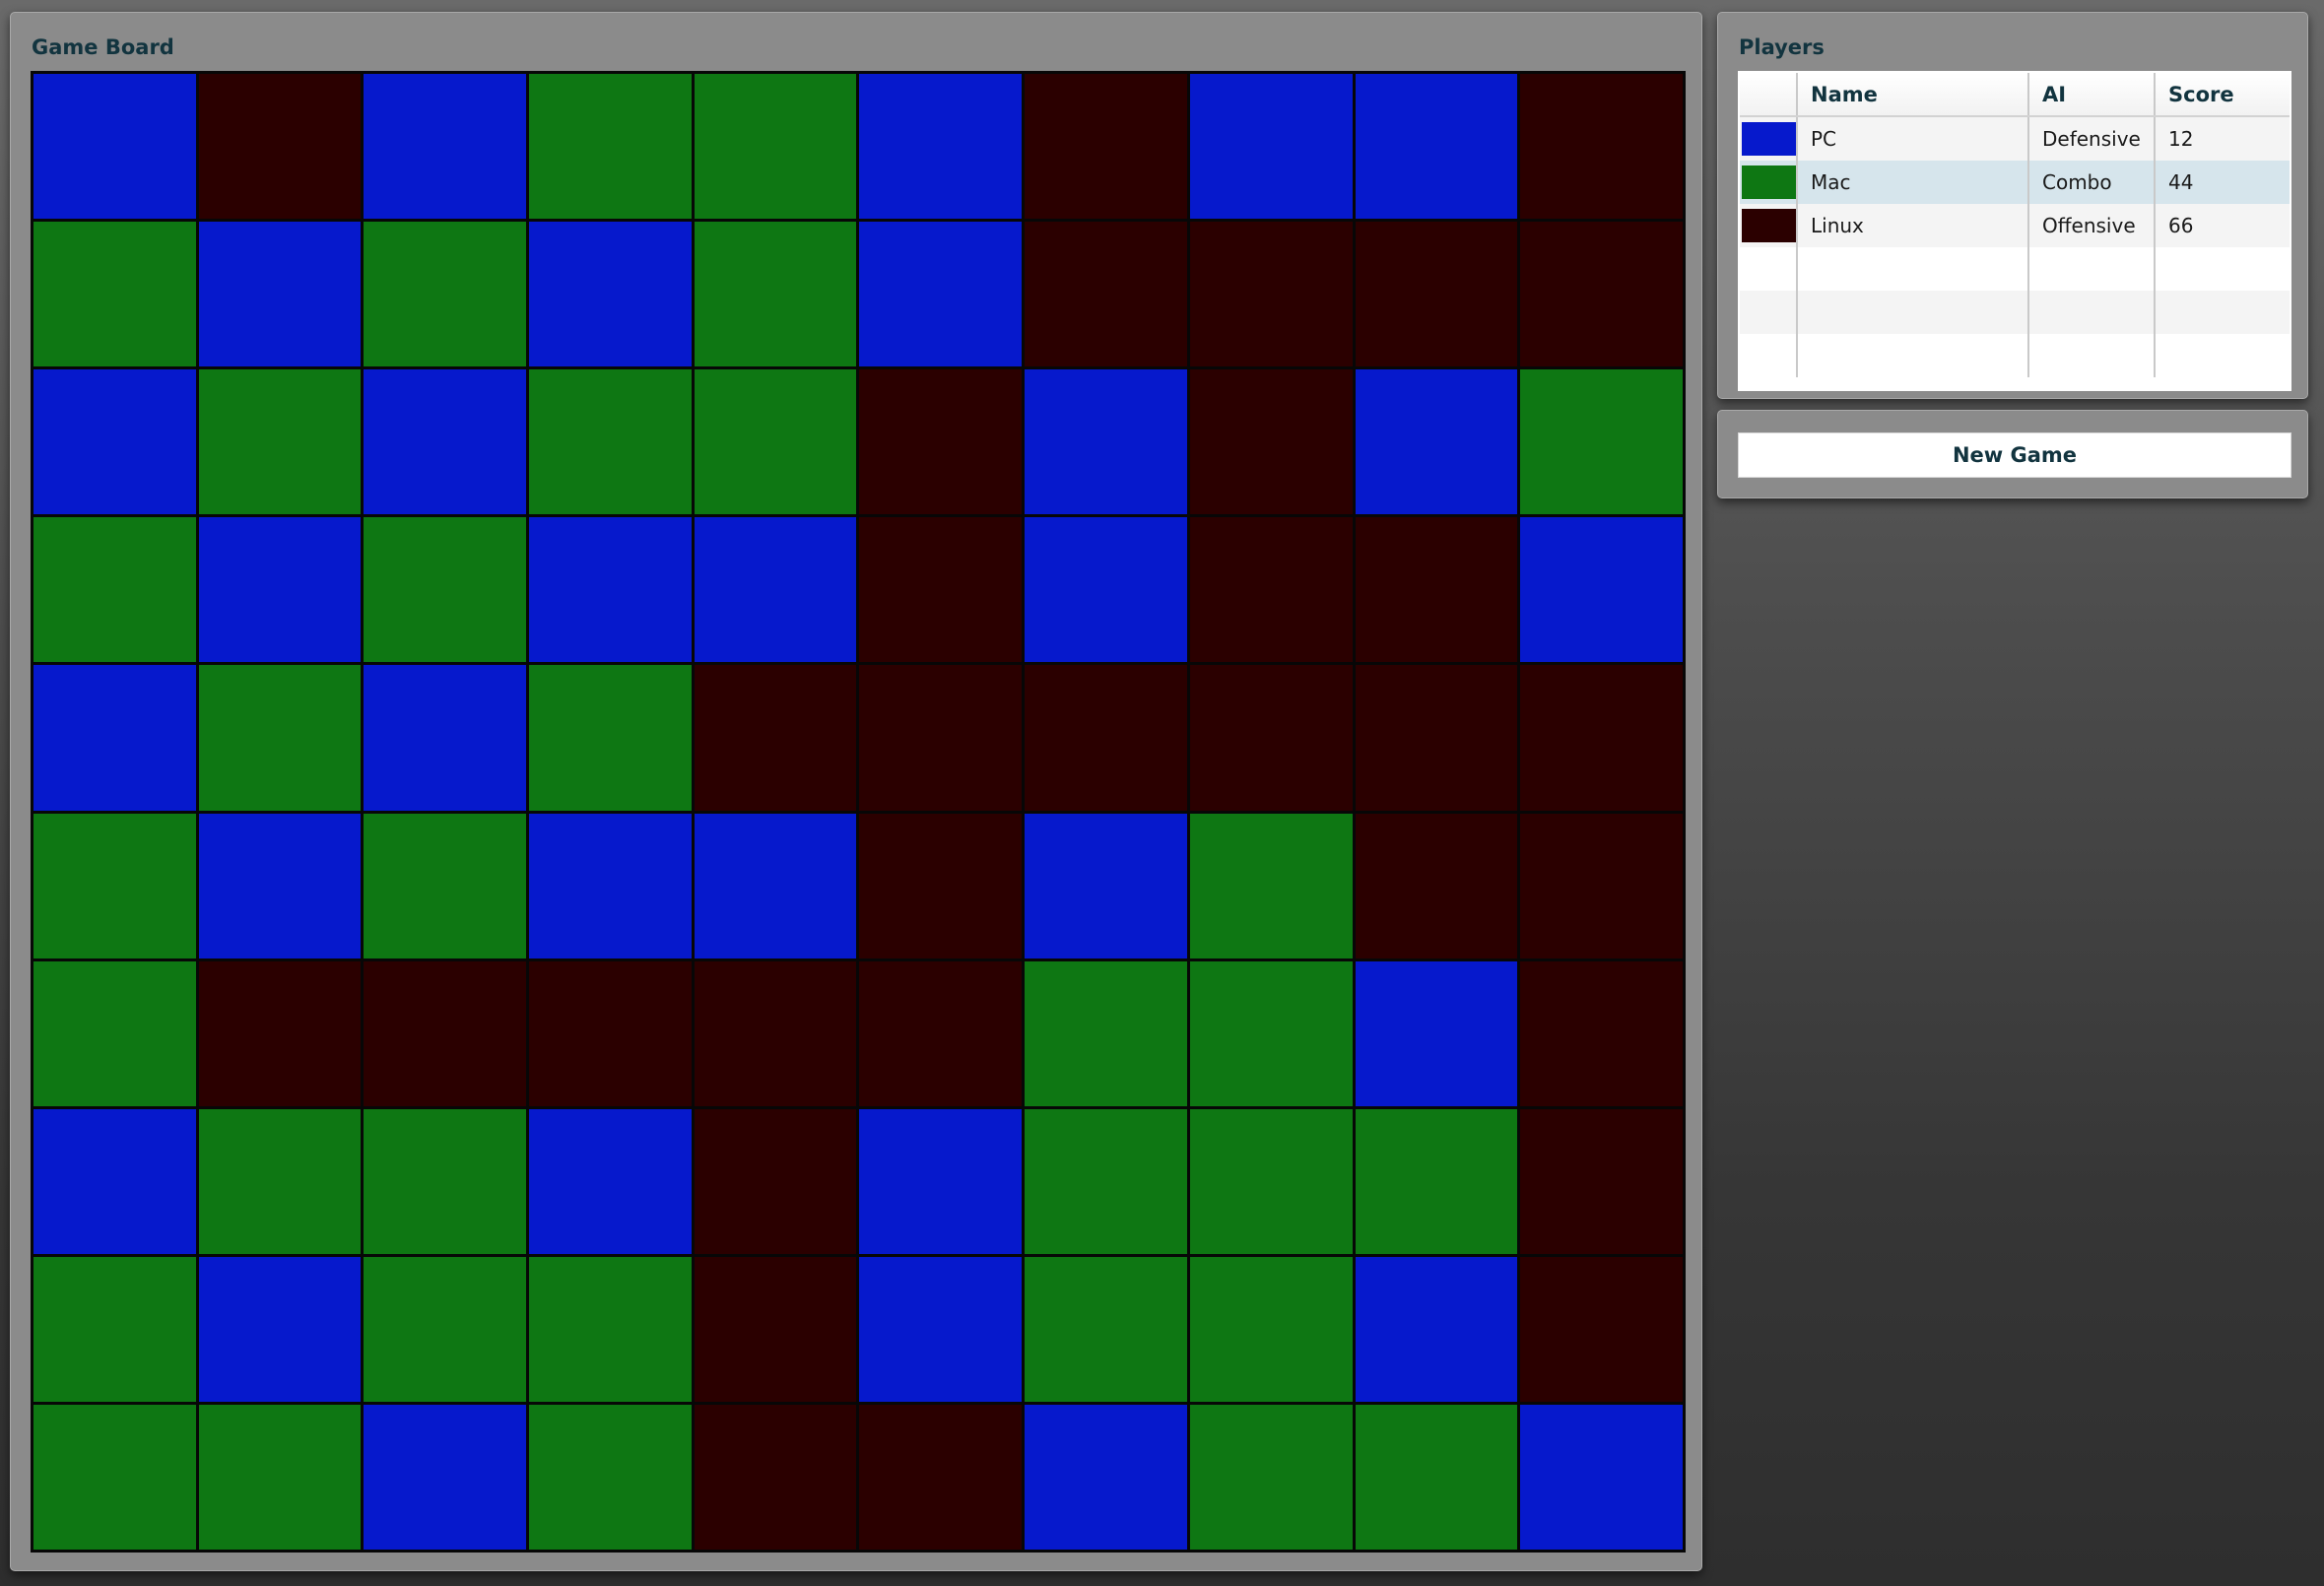  I want to click on player-row: Linux Offensive 66, so click(2015, 225).